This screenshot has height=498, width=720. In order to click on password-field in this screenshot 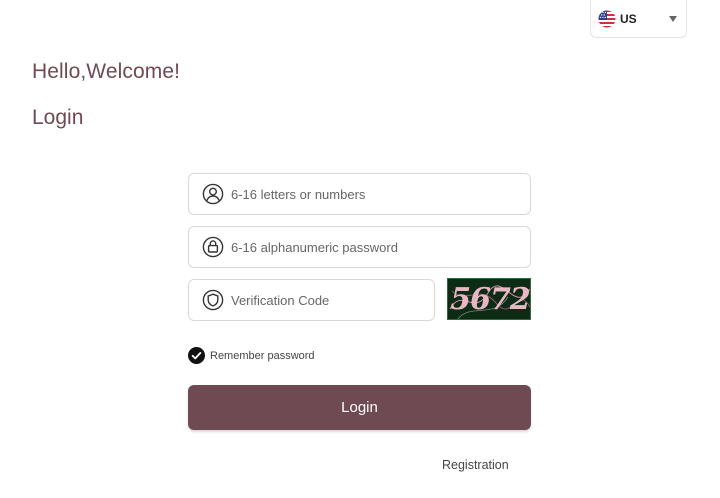, I will do `click(359, 247)`.